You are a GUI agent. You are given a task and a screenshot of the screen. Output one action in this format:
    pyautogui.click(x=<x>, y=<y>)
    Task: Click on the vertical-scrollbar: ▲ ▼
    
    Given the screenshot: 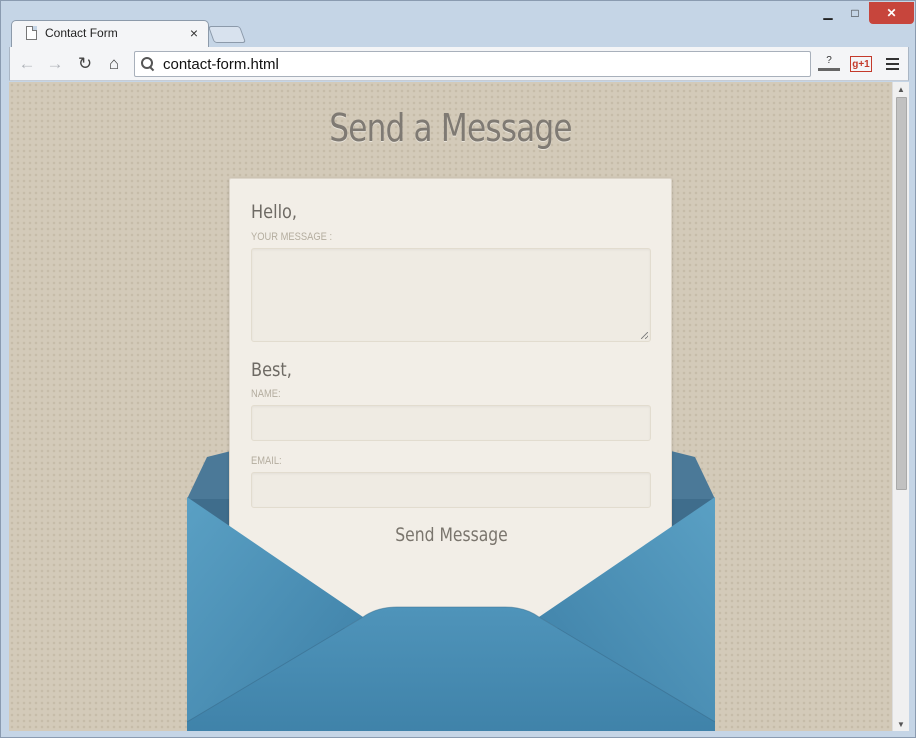 What is the action you would take?
    pyautogui.click(x=900, y=406)
    